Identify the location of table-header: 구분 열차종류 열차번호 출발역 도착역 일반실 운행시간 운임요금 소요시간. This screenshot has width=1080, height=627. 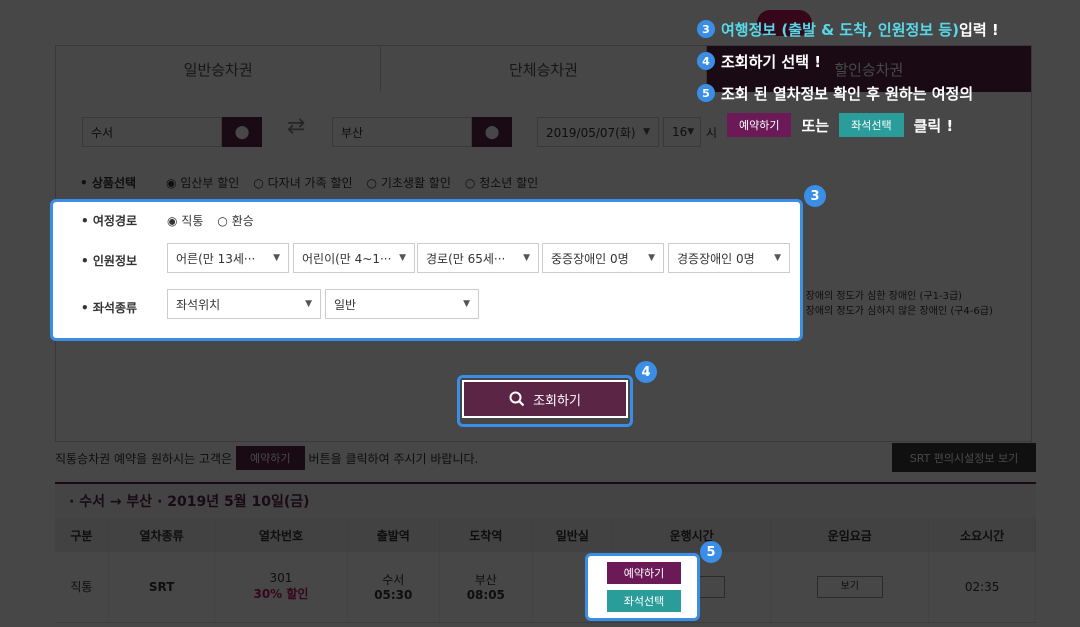
(545, 535).